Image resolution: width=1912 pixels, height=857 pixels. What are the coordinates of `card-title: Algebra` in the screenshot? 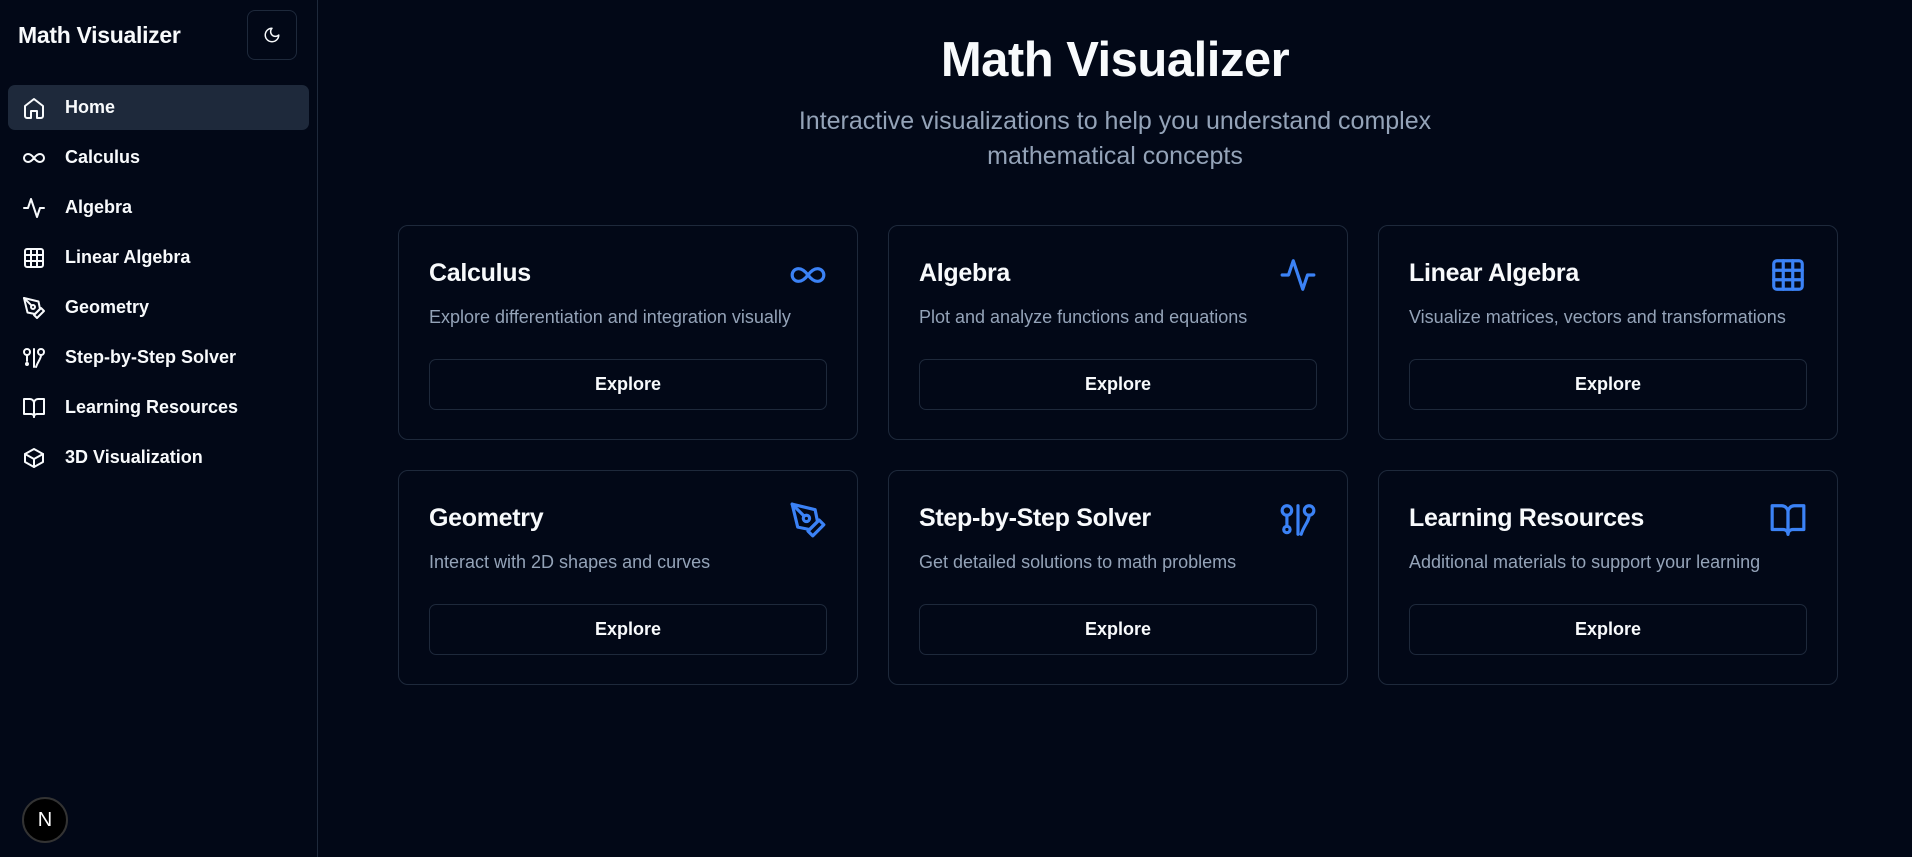 It's located at (964, 273).